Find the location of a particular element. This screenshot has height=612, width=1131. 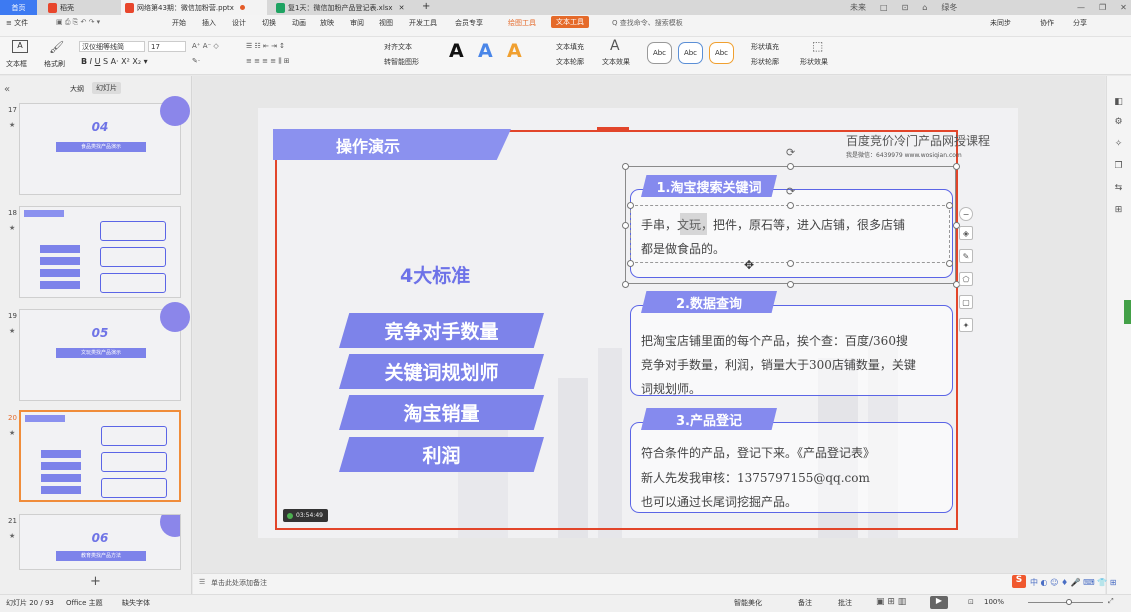

menu-design: 设计 is located at coordinates (239, 23).